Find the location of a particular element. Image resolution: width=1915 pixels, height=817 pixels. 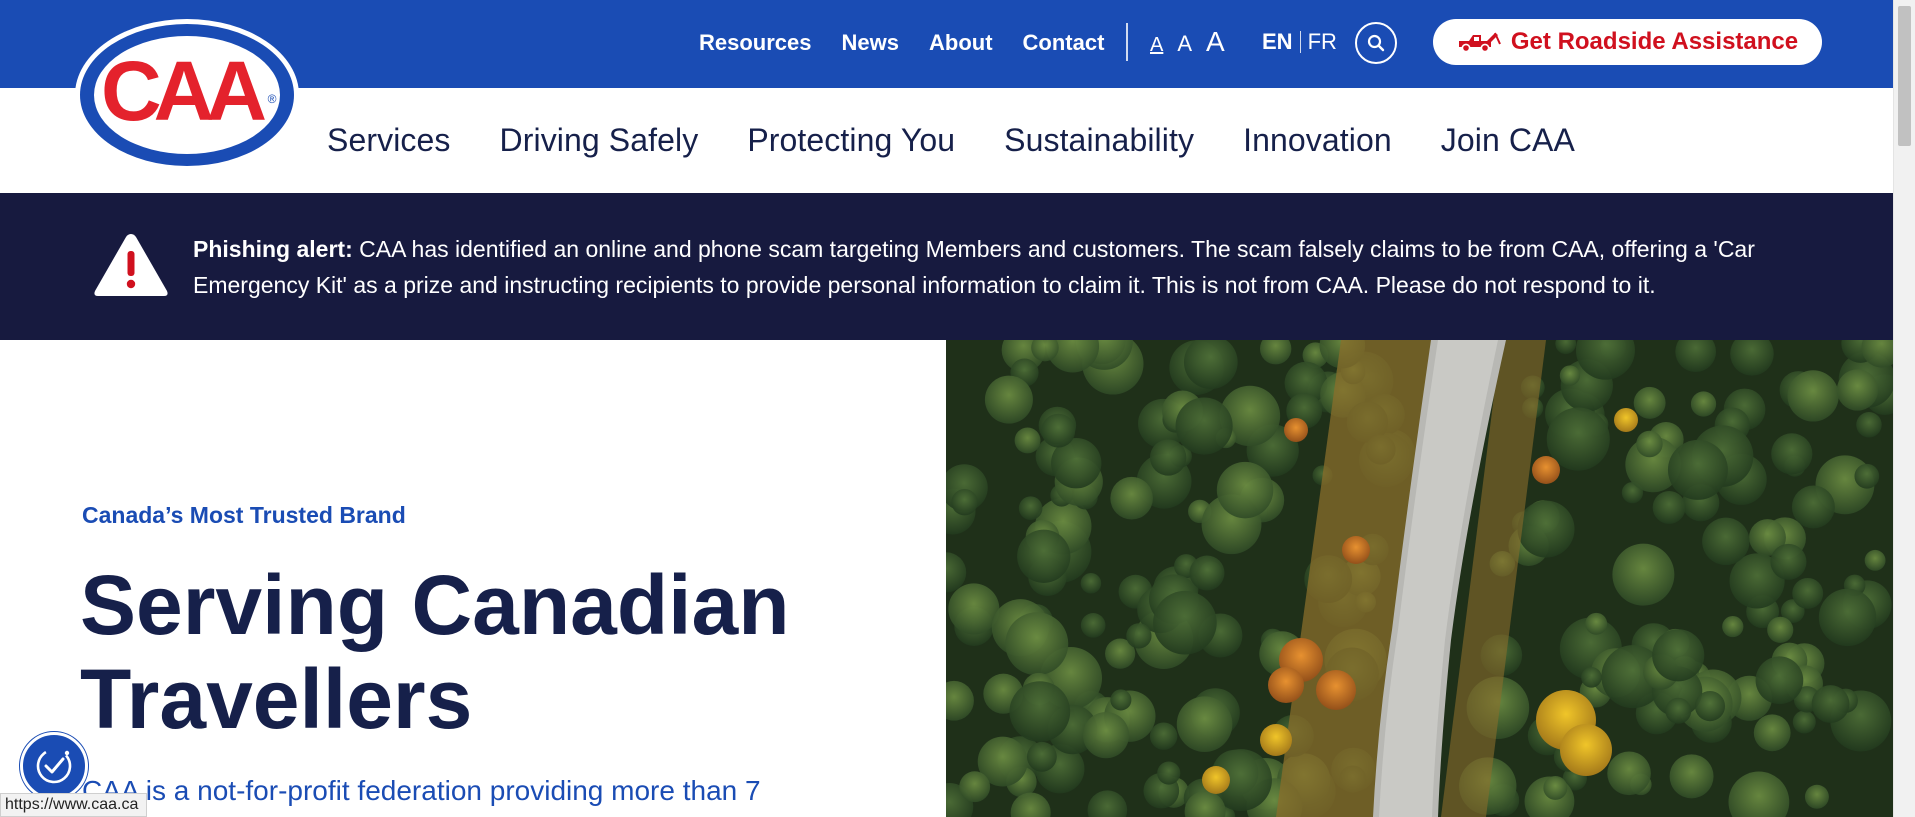

page-scrollbar is located at coordinates (1904, 408).